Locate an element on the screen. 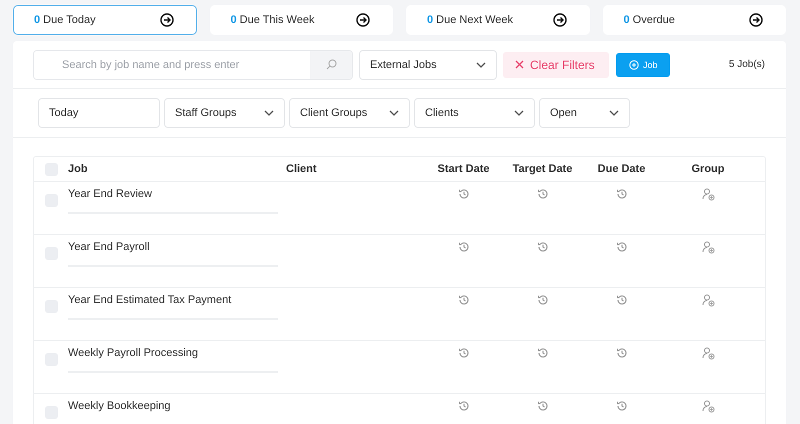 The image size is (800, 424). column-header: Group is located at coordinates (708, 169).